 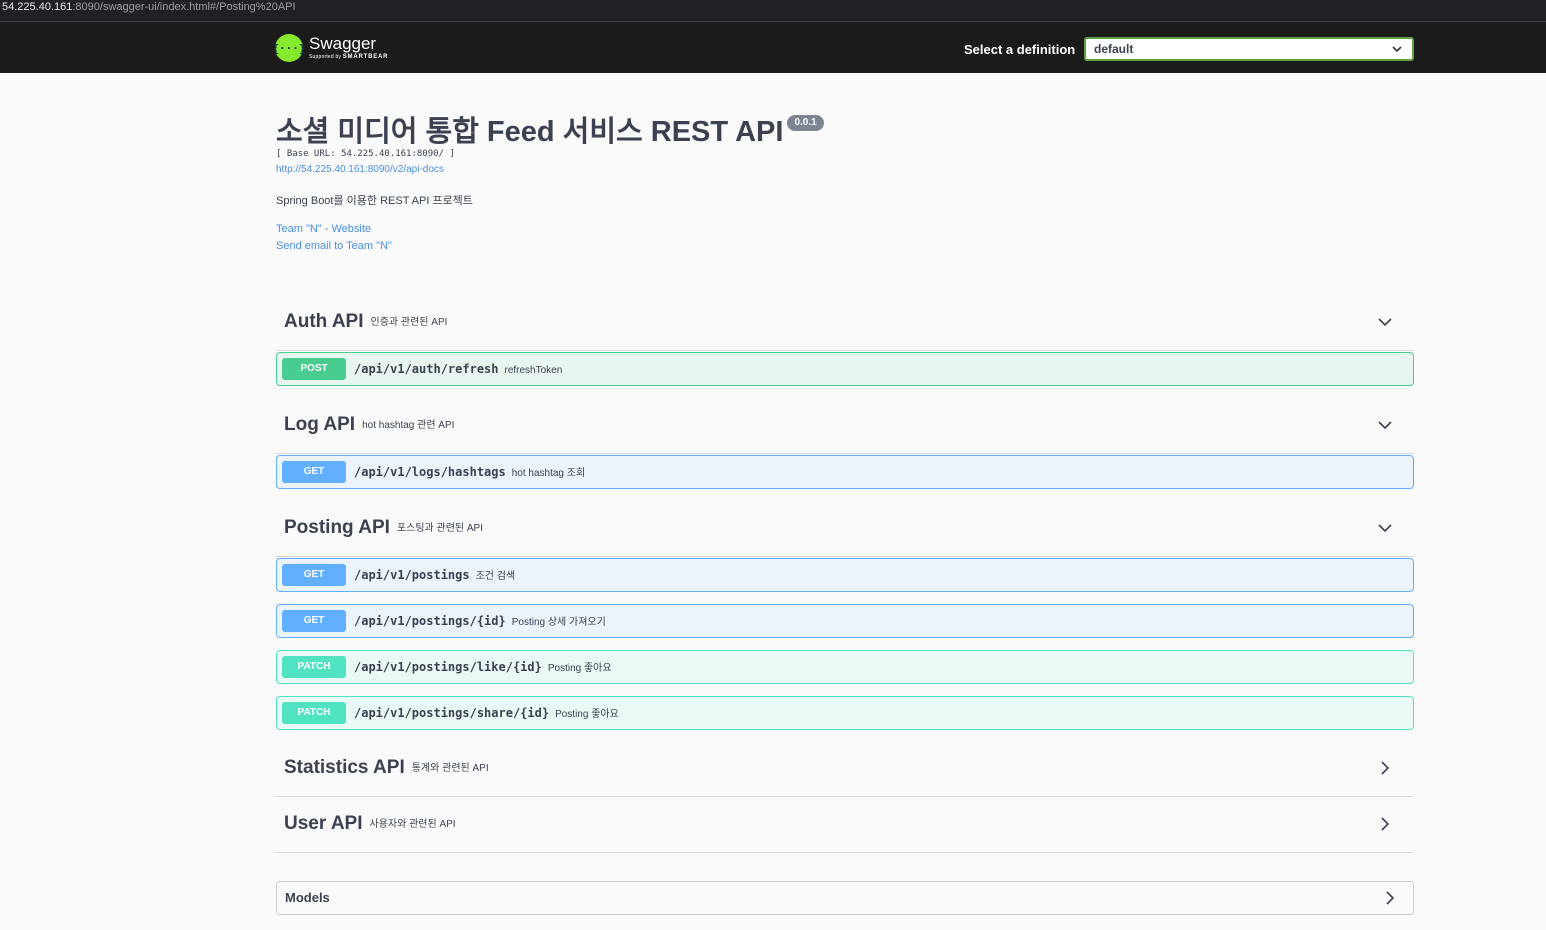 I want to click on tag-description: 사용자와 관련된 API, so click(x=412, y=824).